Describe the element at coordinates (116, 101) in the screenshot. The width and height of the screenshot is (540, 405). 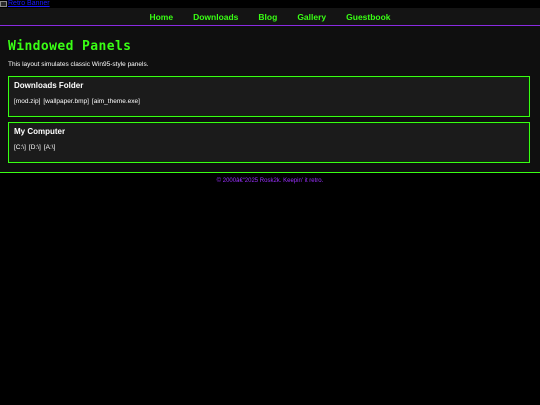
I see `file-item-aim-theme-exe: [aim_theme.exe]` at that location.